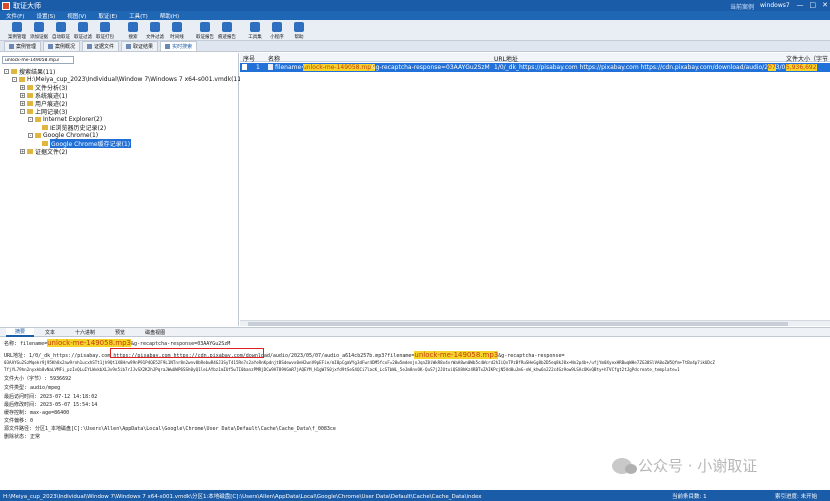 This screenshot has height=501, width=830. Describe the element at coordinates (6, 5) in the screenshot. I see `app-logo-icon` at that location.